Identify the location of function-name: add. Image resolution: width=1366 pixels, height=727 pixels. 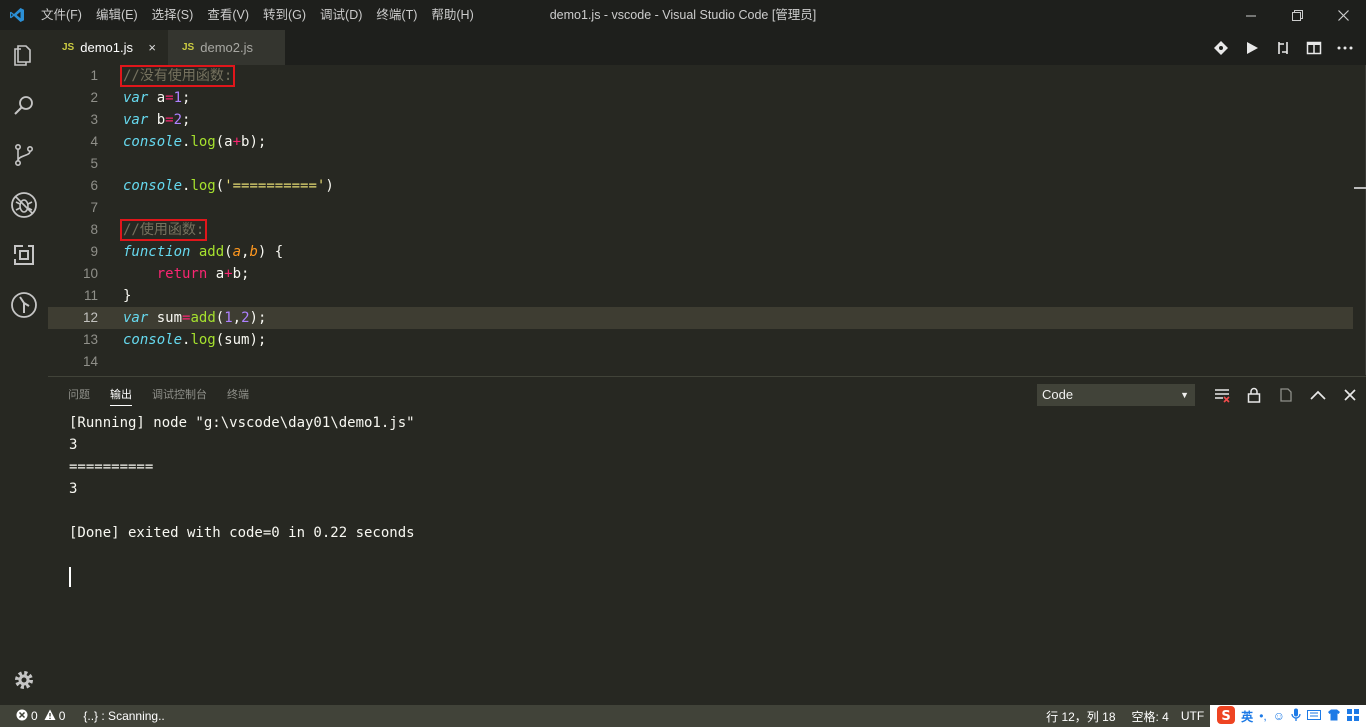
(203, 318).